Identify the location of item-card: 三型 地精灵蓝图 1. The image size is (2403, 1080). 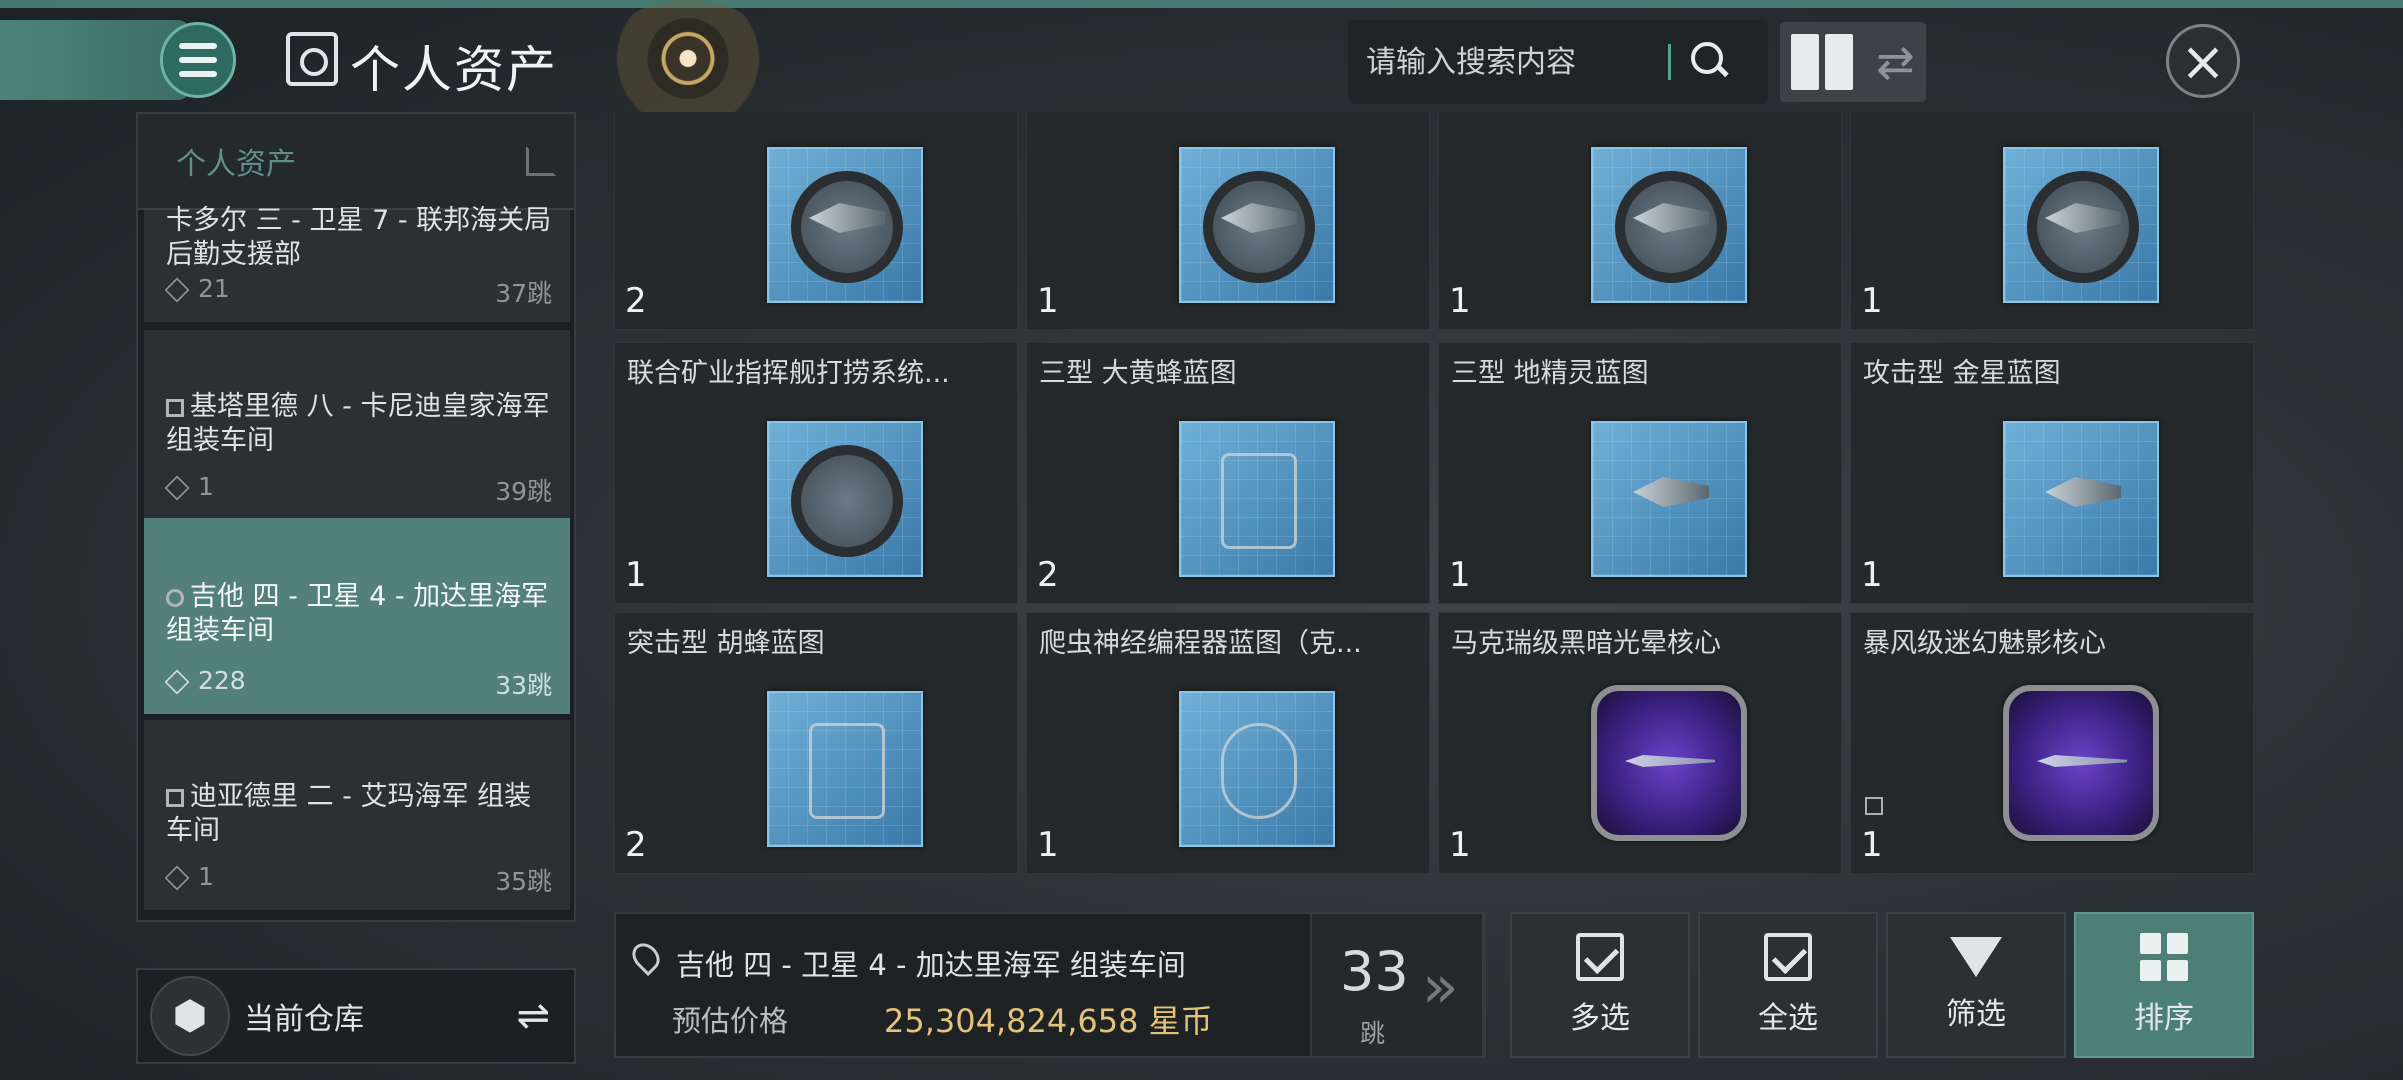
(1640, 473).